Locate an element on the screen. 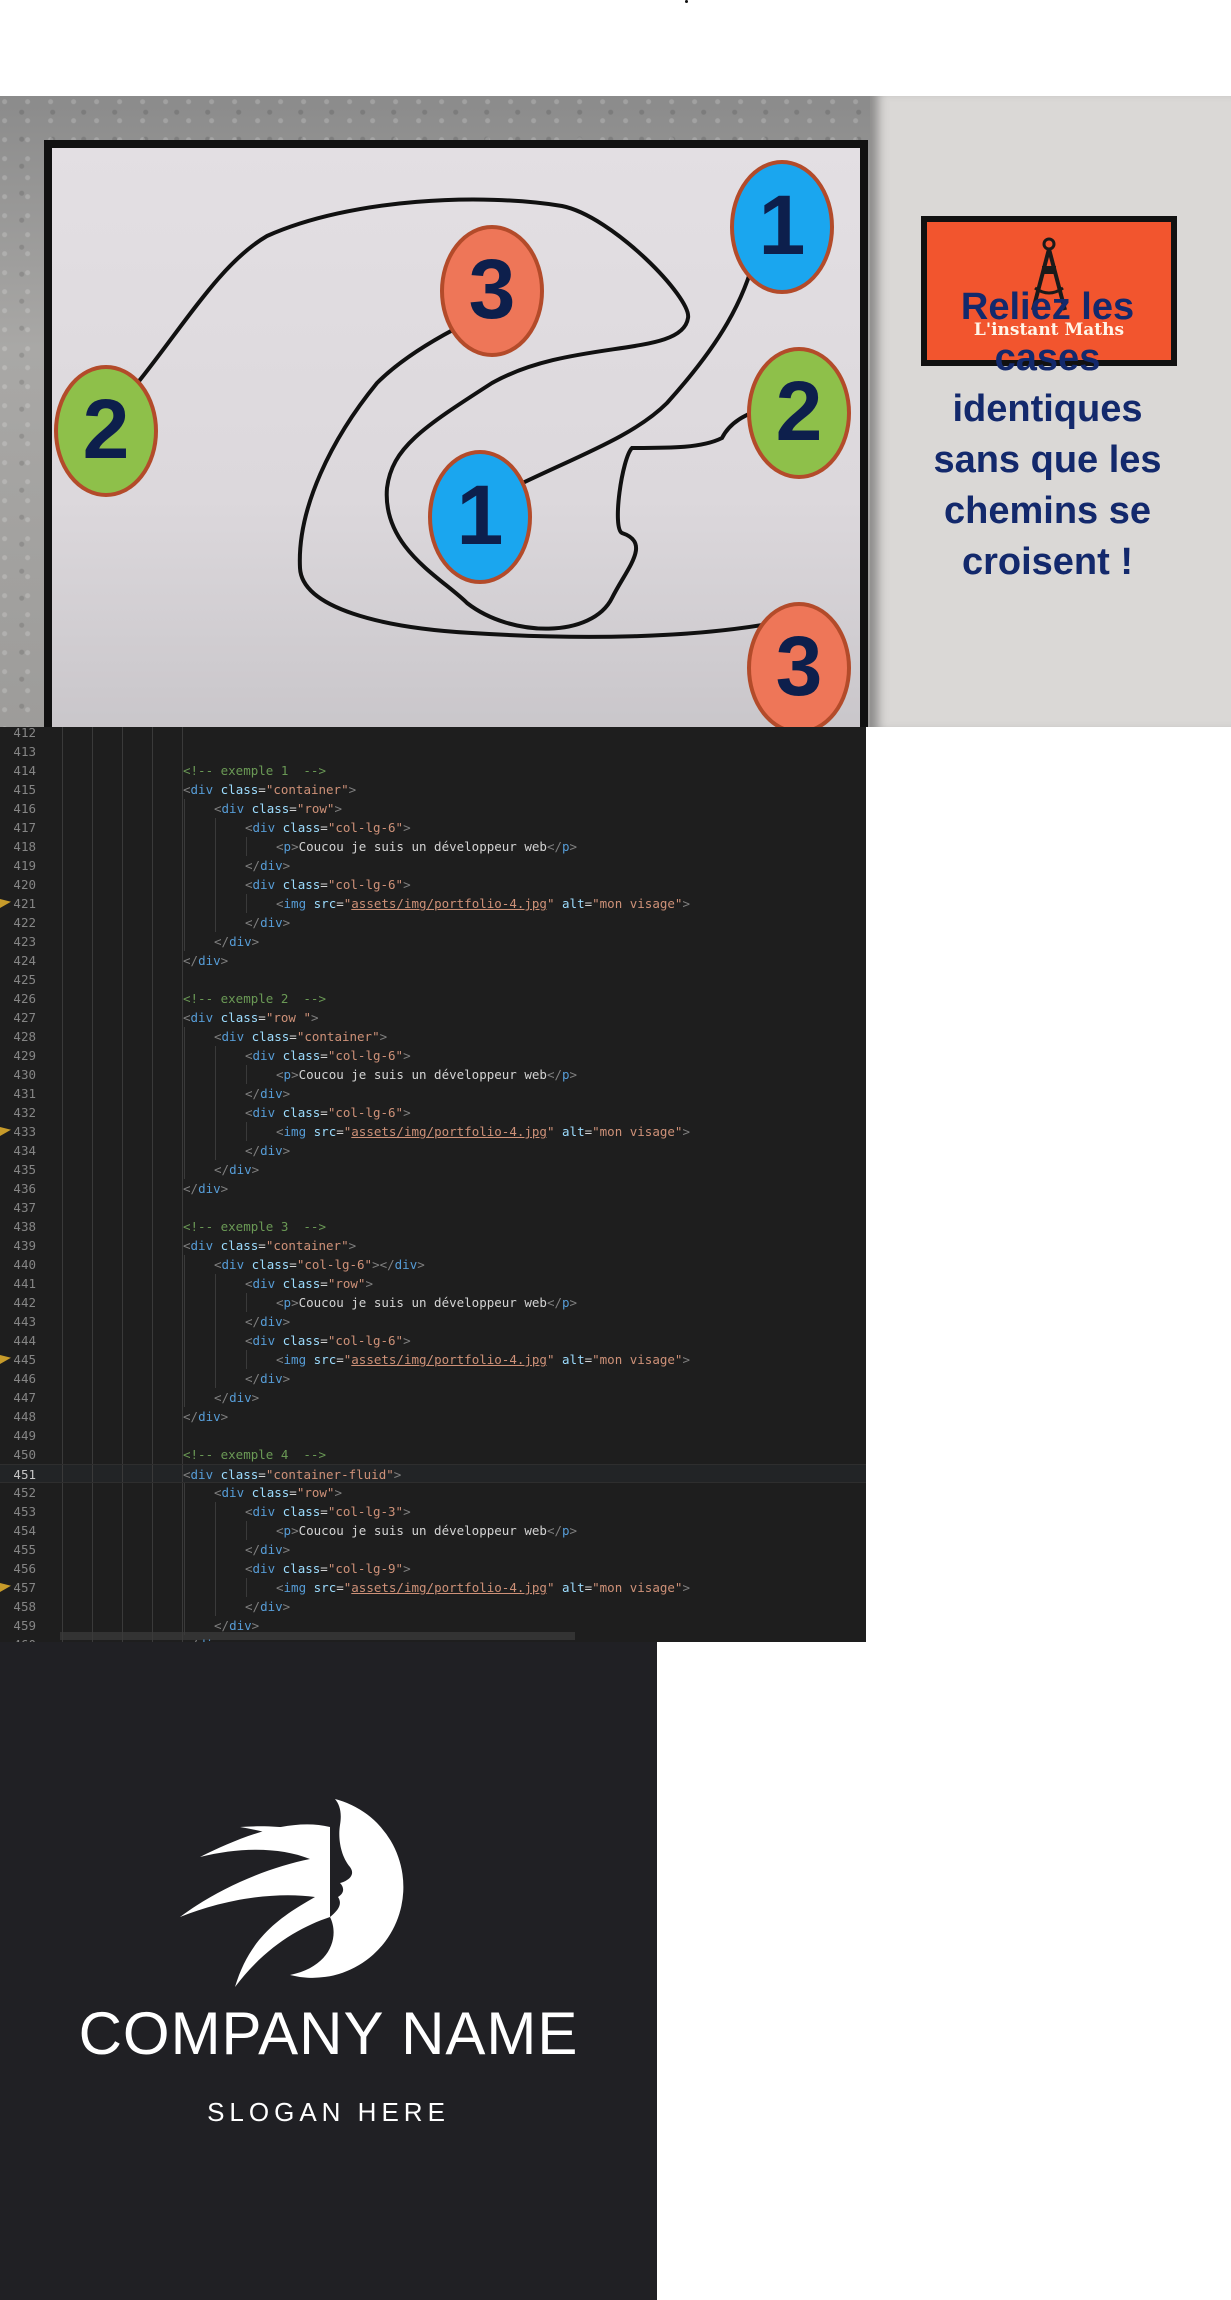 The width and height of the screenshot is (1231, 2300). code-line: 419 </div> is located at coordinates (433, 865).